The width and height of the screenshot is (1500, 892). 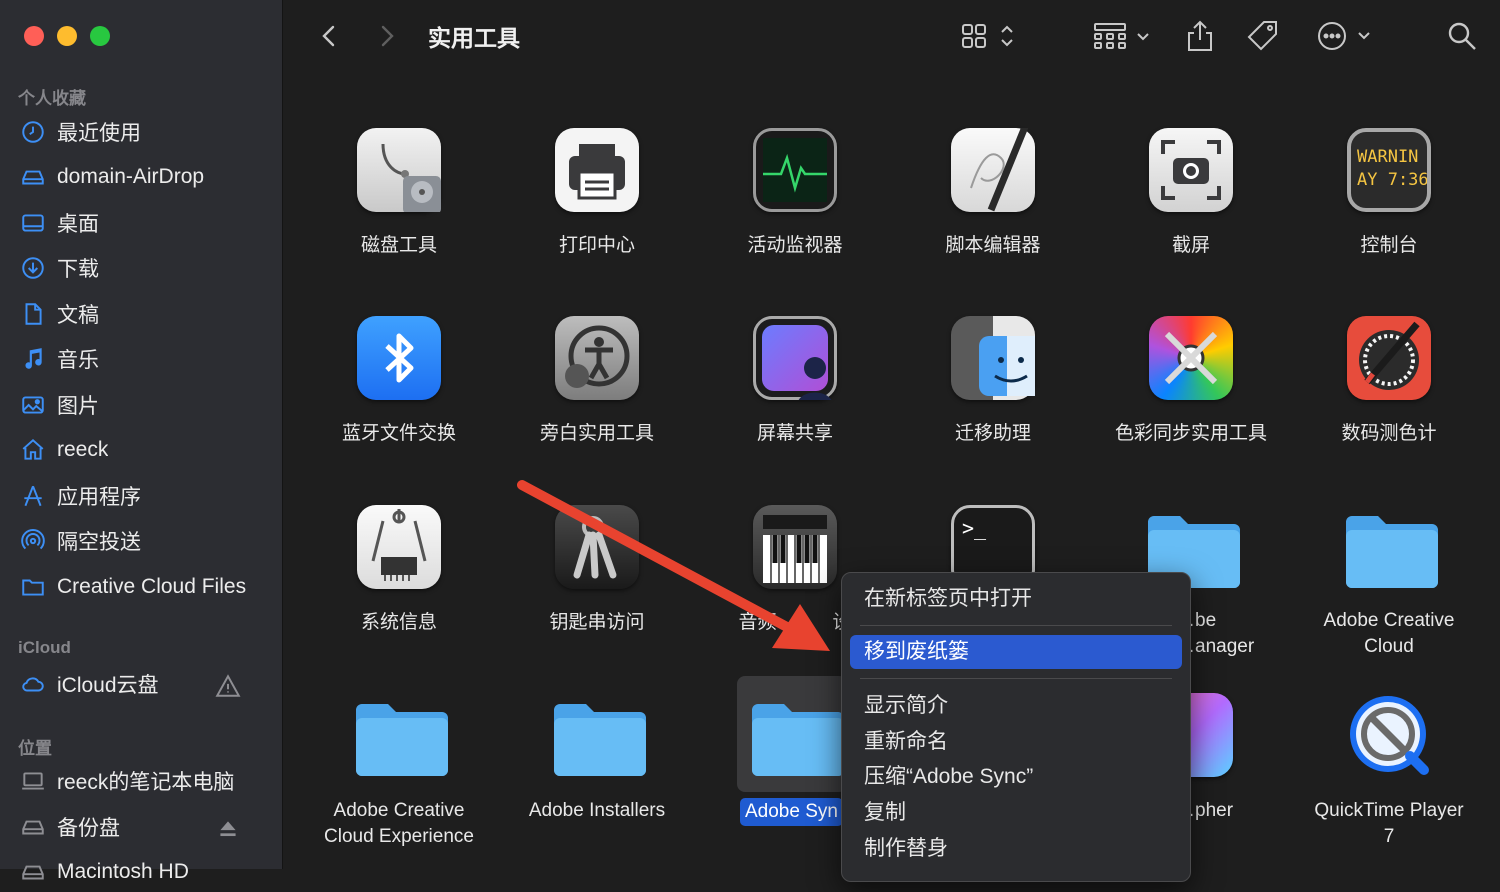 What do you see at coordinates (795, 192) in the screenshot?
I see `item-activity-monitor: 活动监视器` at bounding box center [795, 192].